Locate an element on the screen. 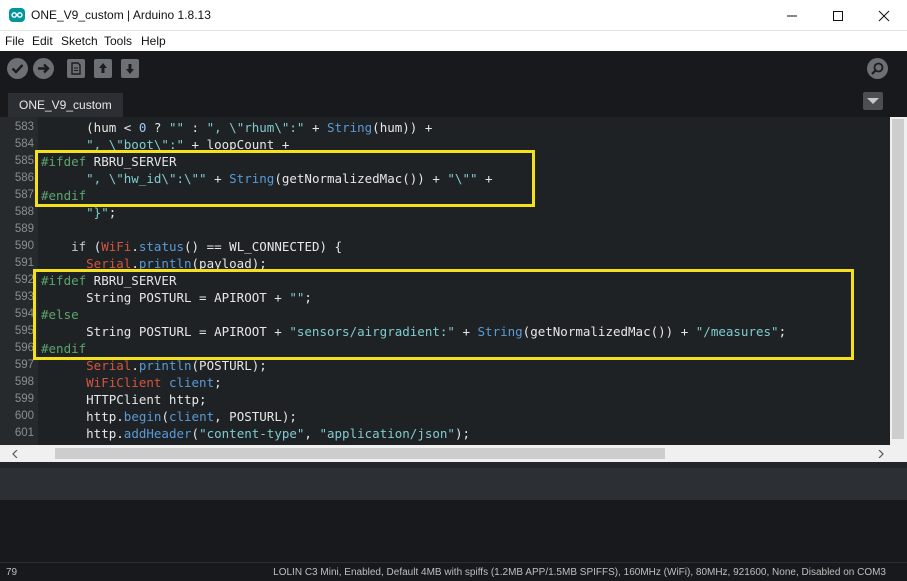 The height and width of the screenshot is (581, 907). menu-help: Help is located at coordinates (153, 41).